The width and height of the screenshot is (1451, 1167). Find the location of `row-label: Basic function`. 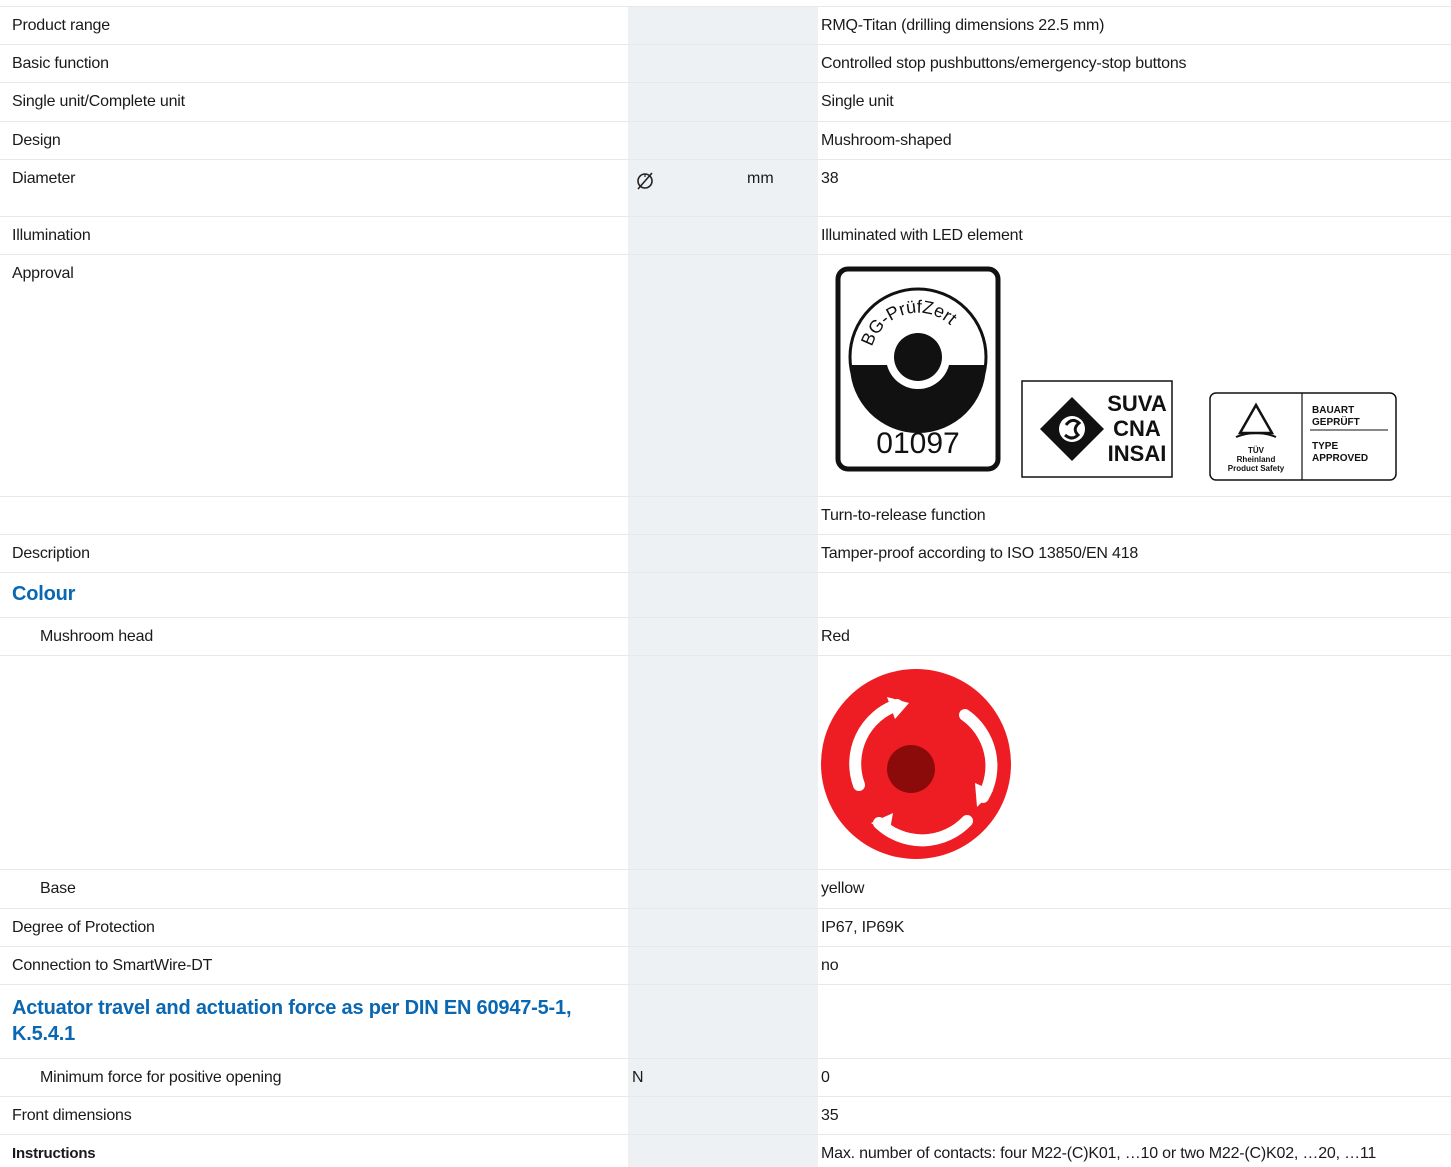

row-label: Basic function is located at coordinates (60, 63).